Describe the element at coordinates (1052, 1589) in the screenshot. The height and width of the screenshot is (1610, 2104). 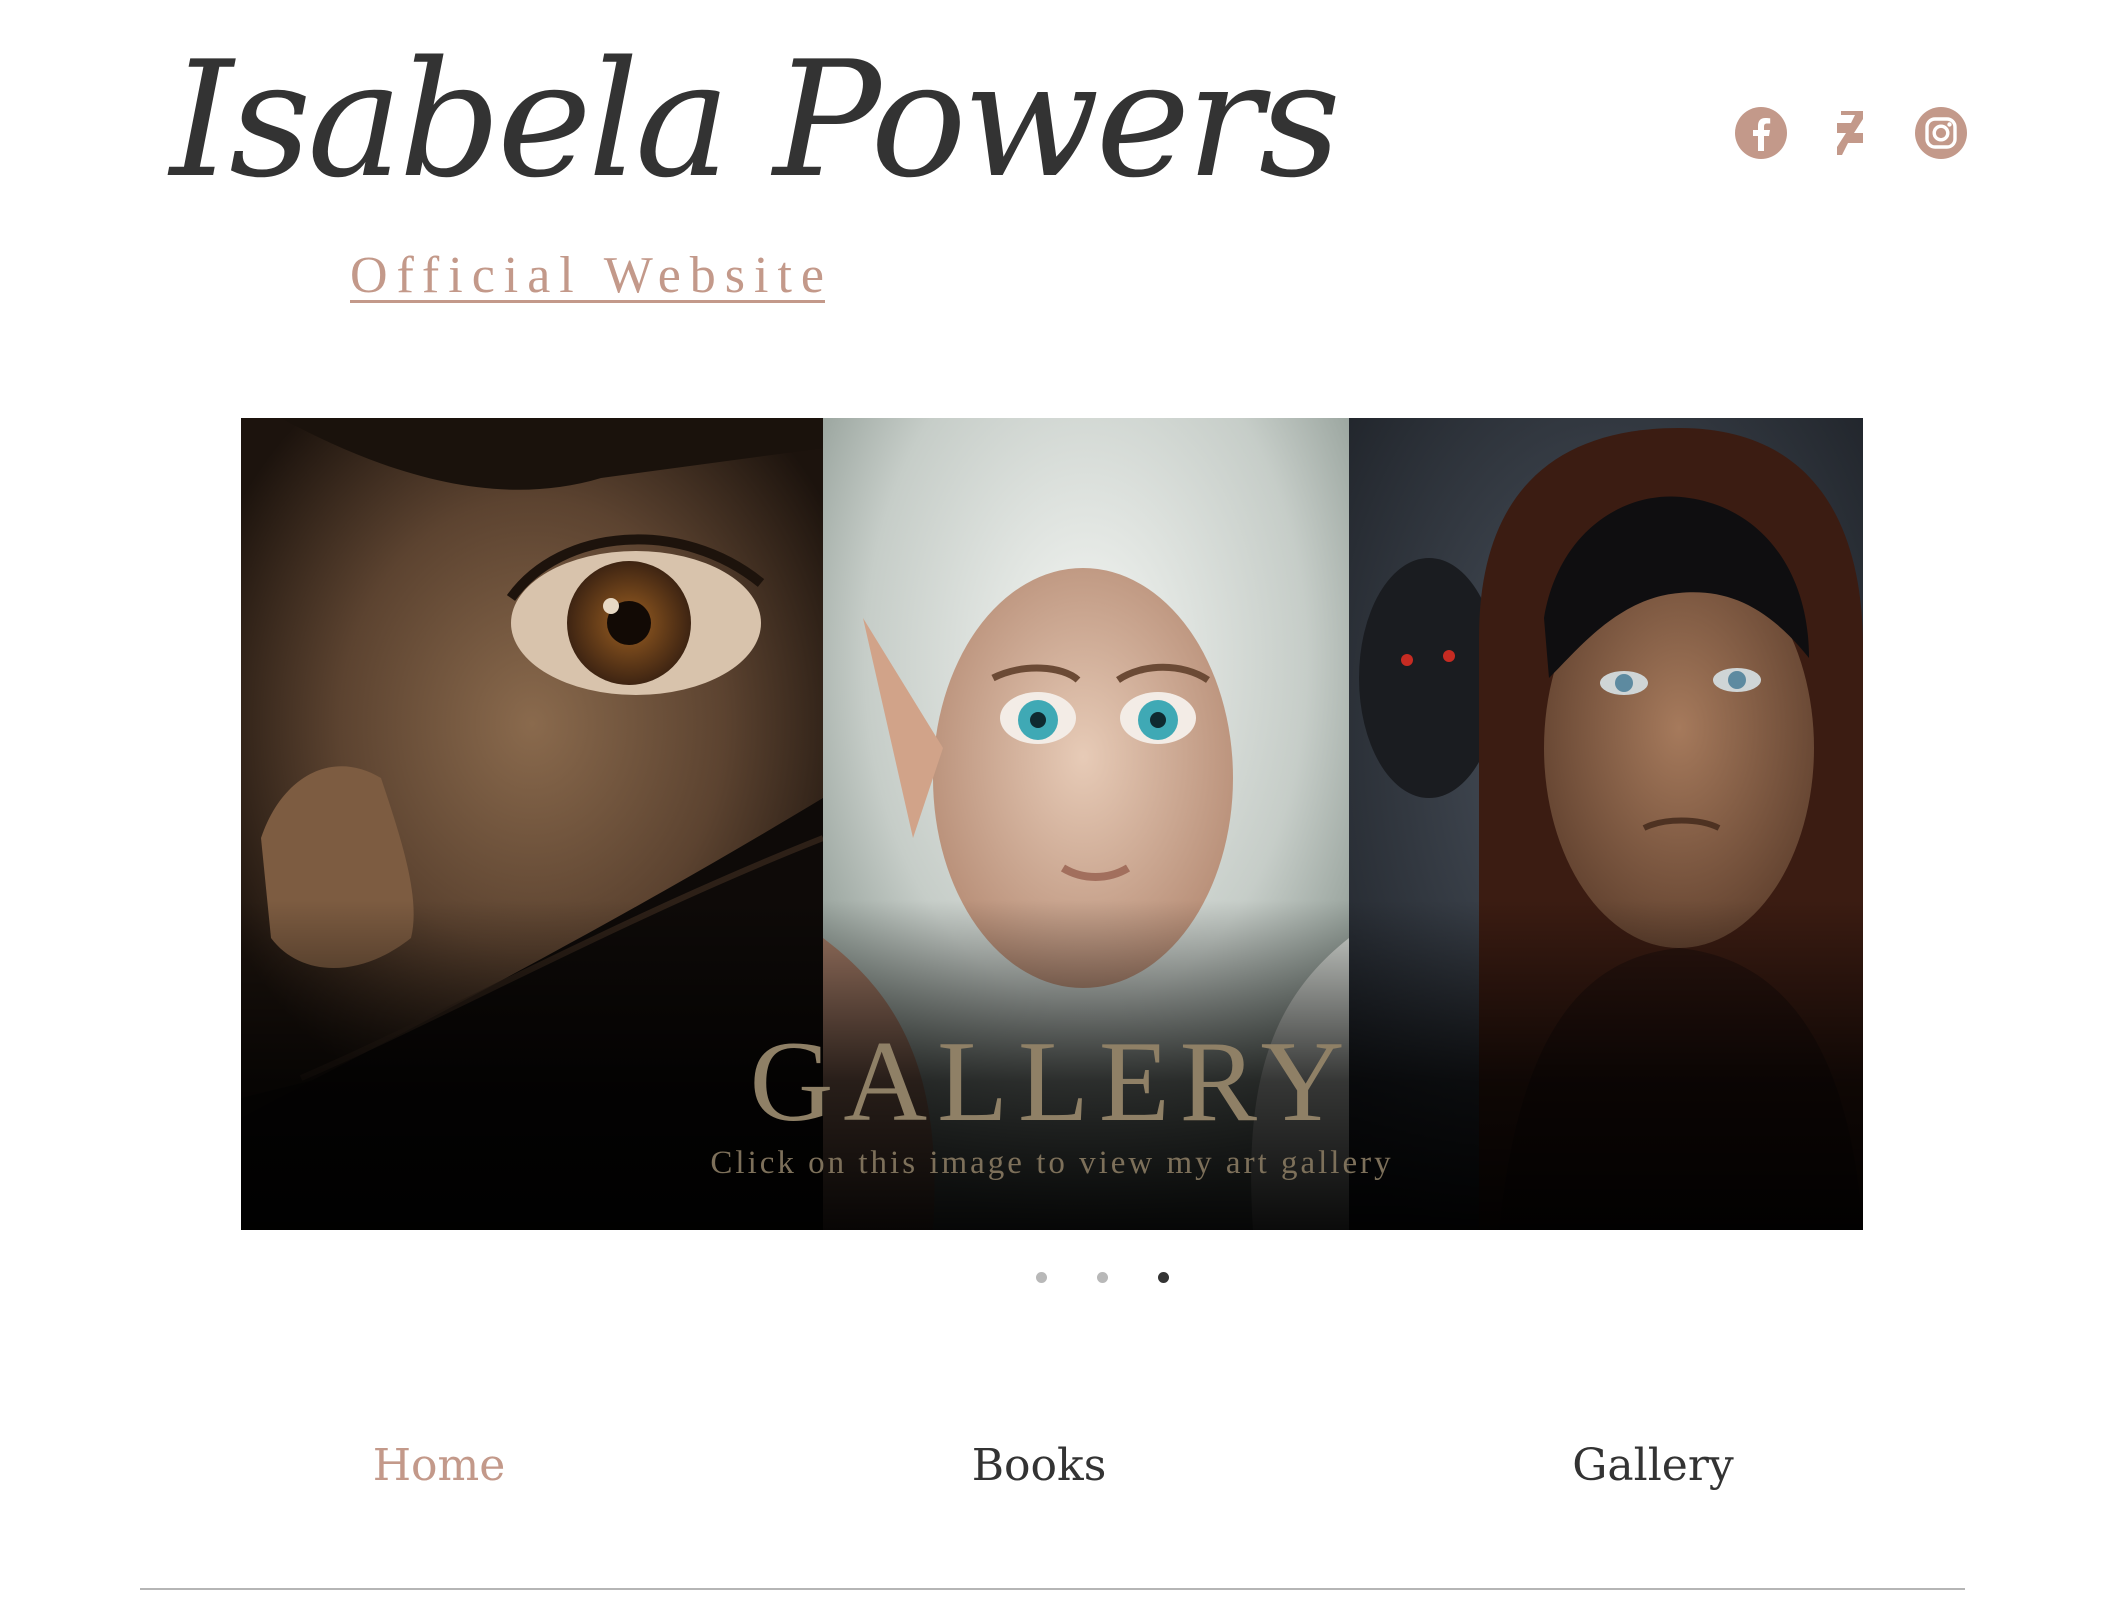
I see `nav-divider` at that location.